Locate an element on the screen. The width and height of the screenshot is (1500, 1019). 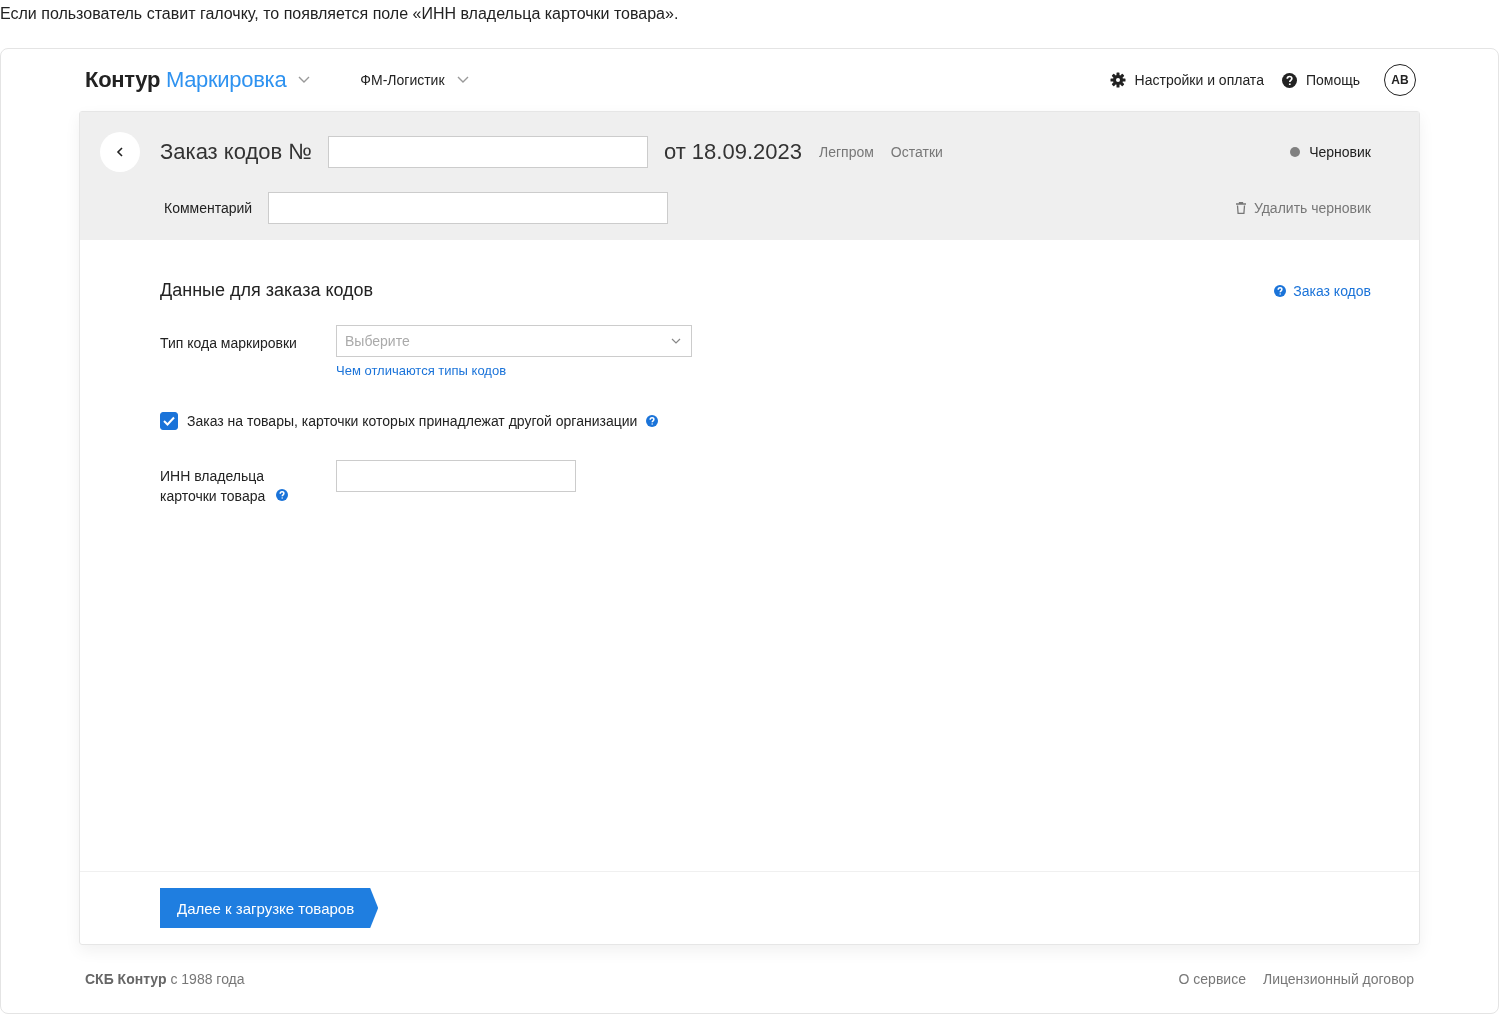
comment-field is located at coordinates (468, 208).